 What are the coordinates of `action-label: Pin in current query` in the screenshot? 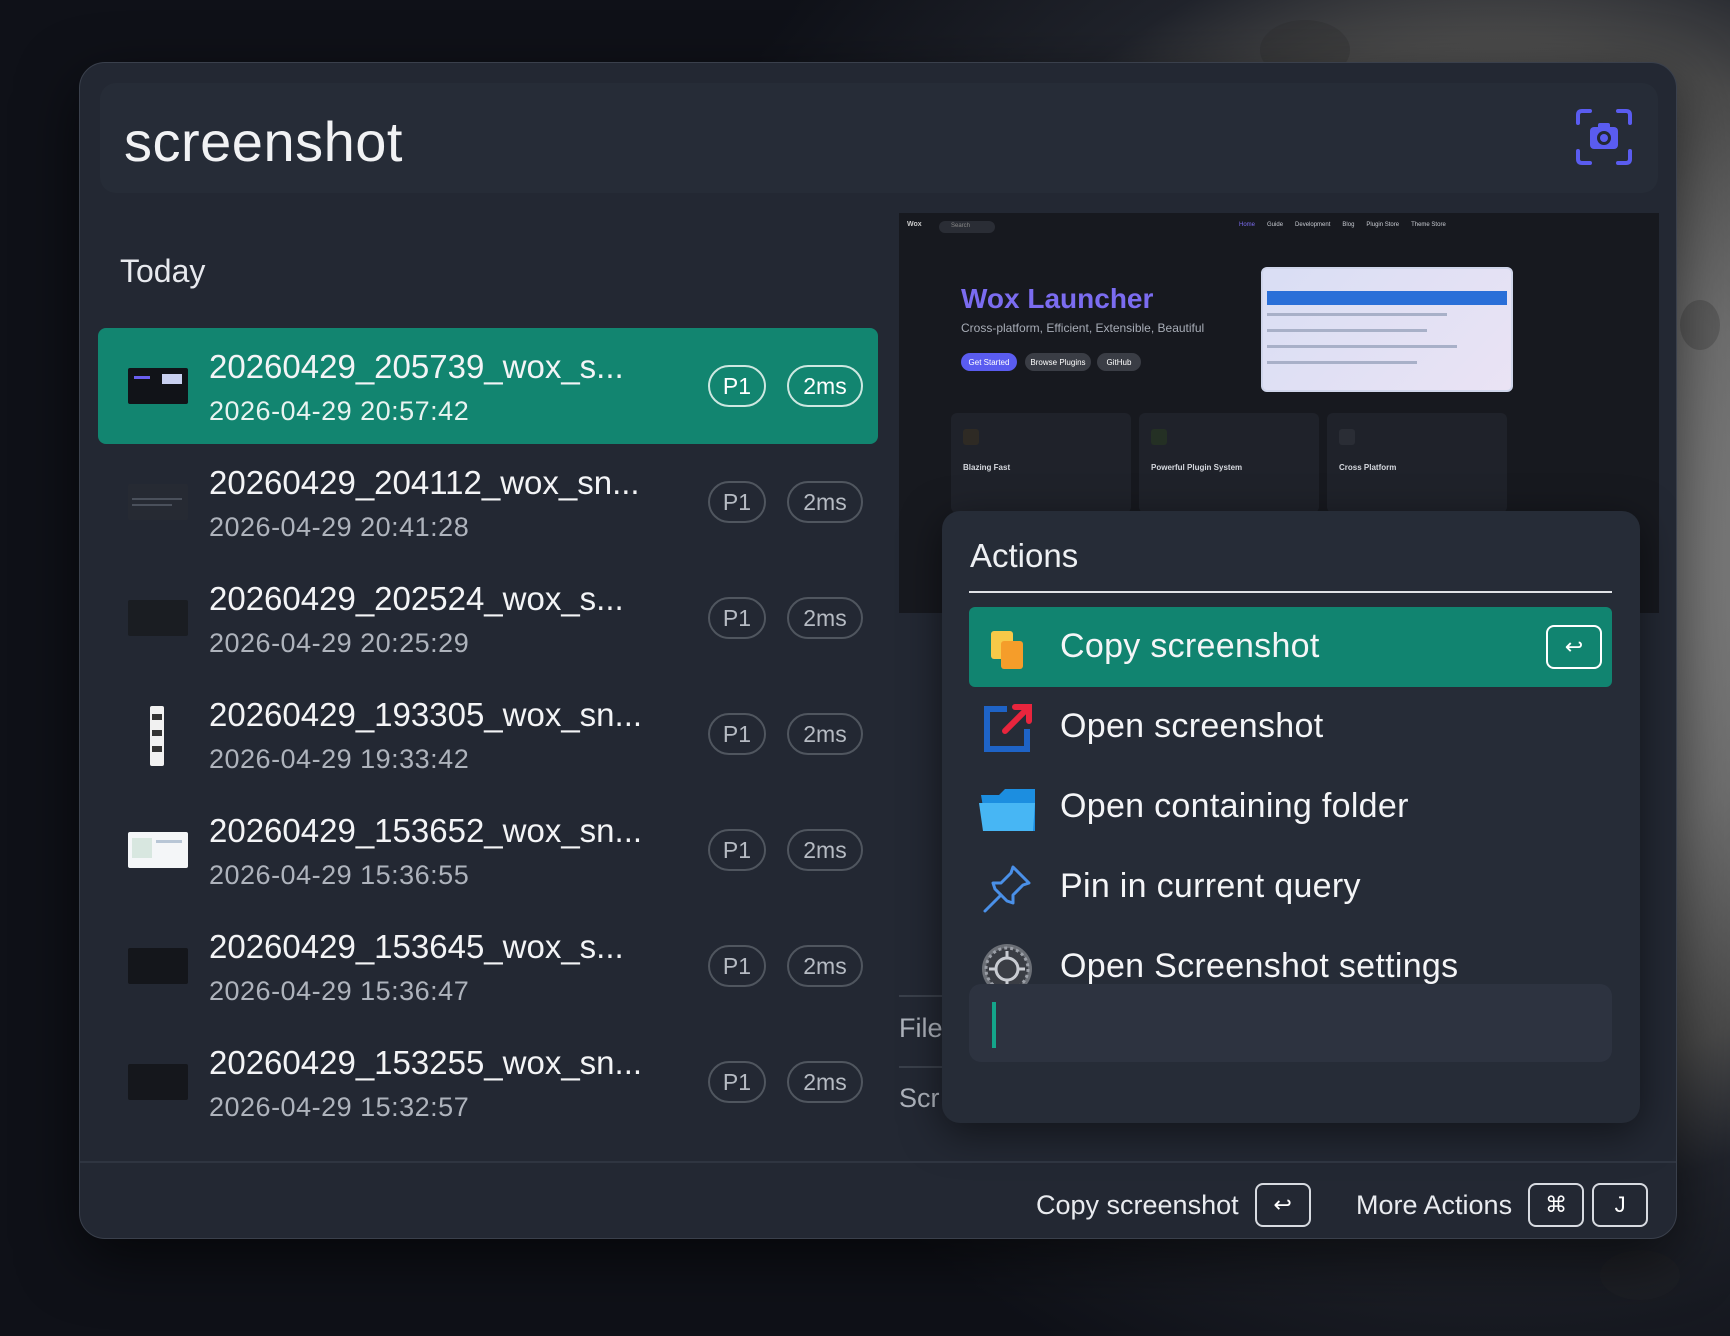 It's located at (1210, 886).